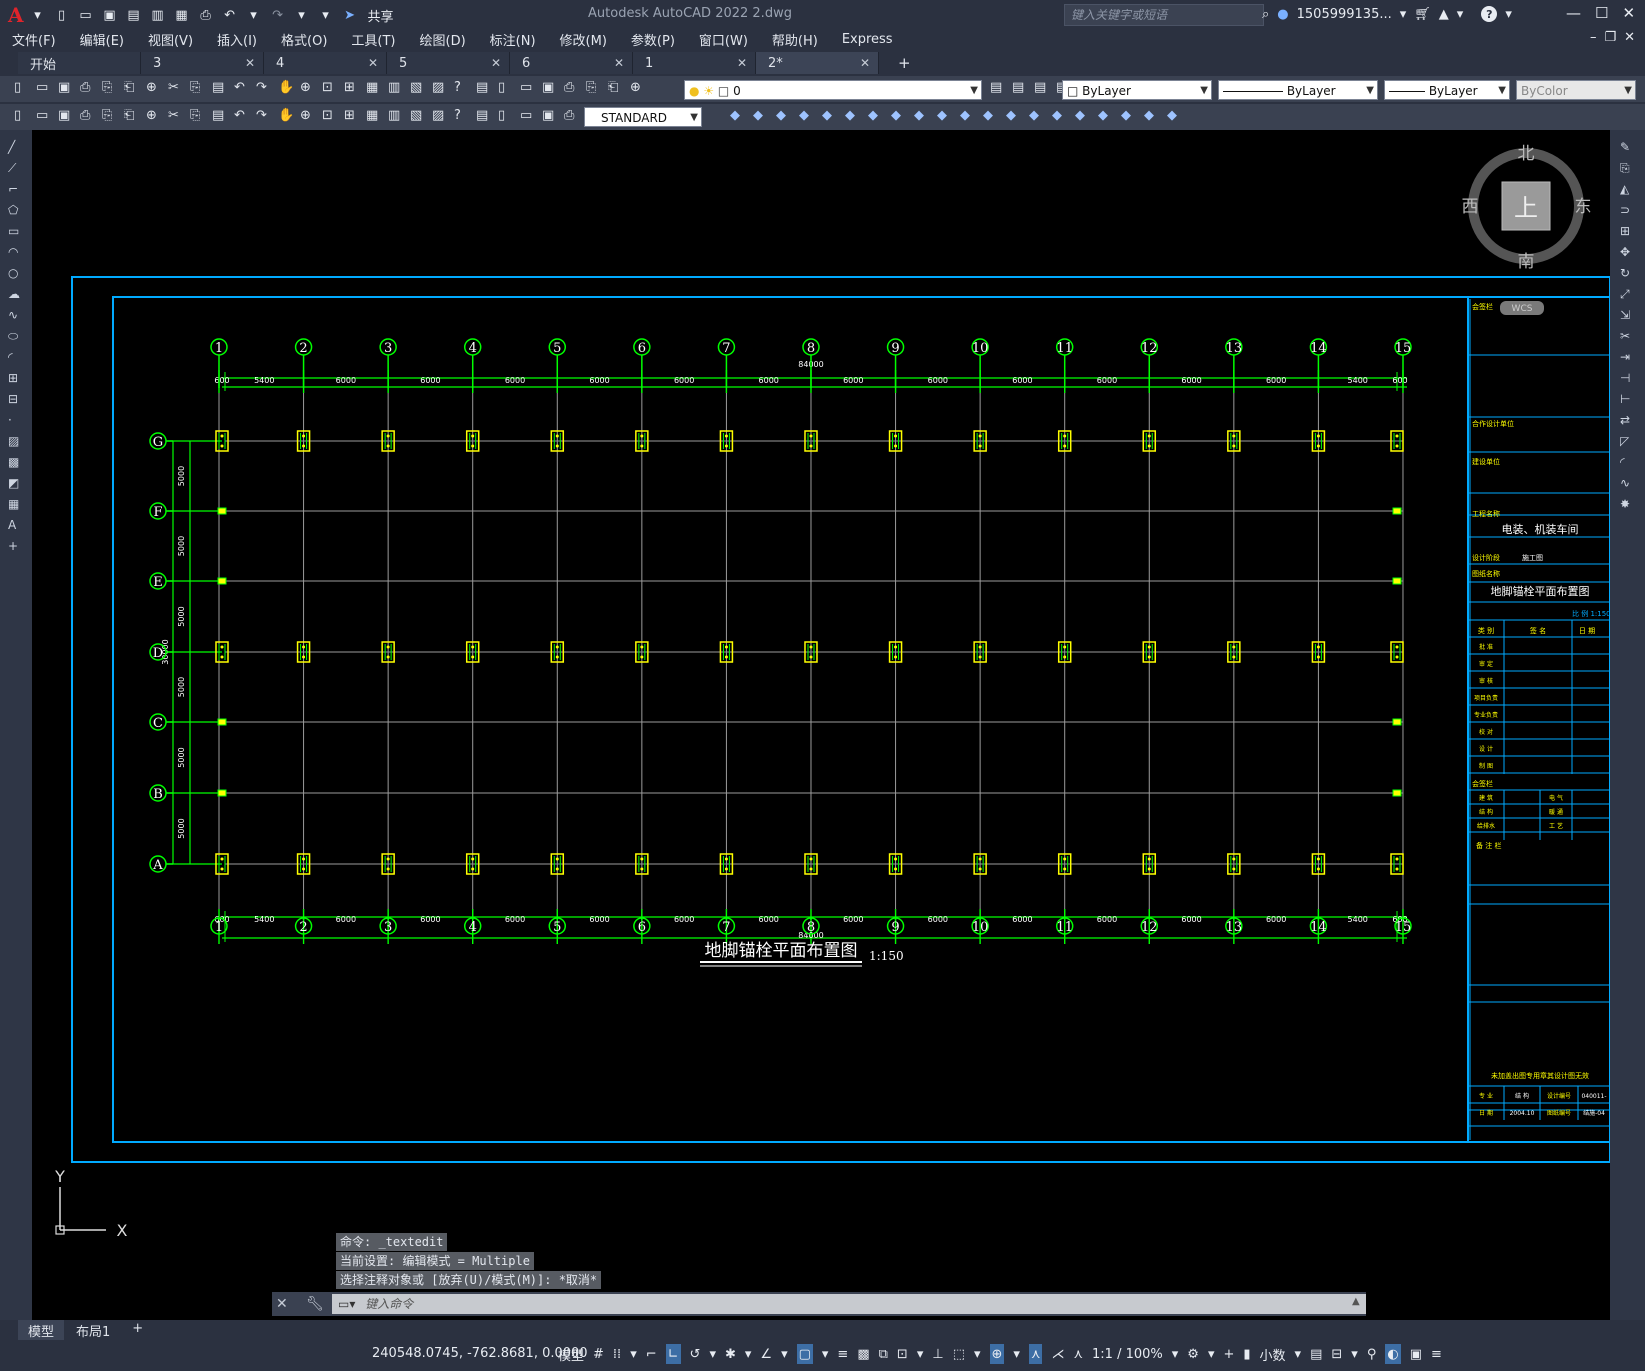  What do you see at coordinates (88, 88) in the screenshot?
I see `plot-icon: ⎙` at bounding box center [88, 88].